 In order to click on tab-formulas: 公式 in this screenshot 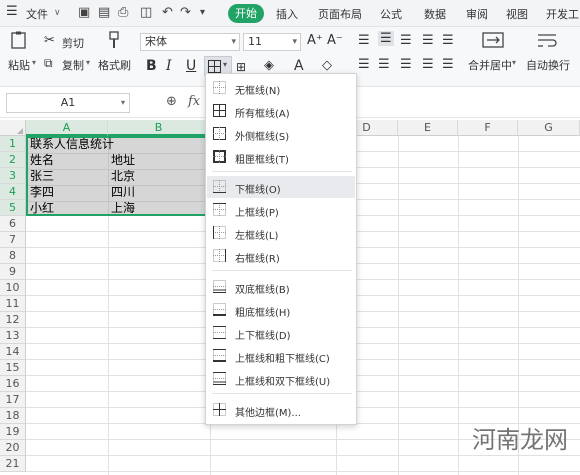, I will do `click(391, 14)`.